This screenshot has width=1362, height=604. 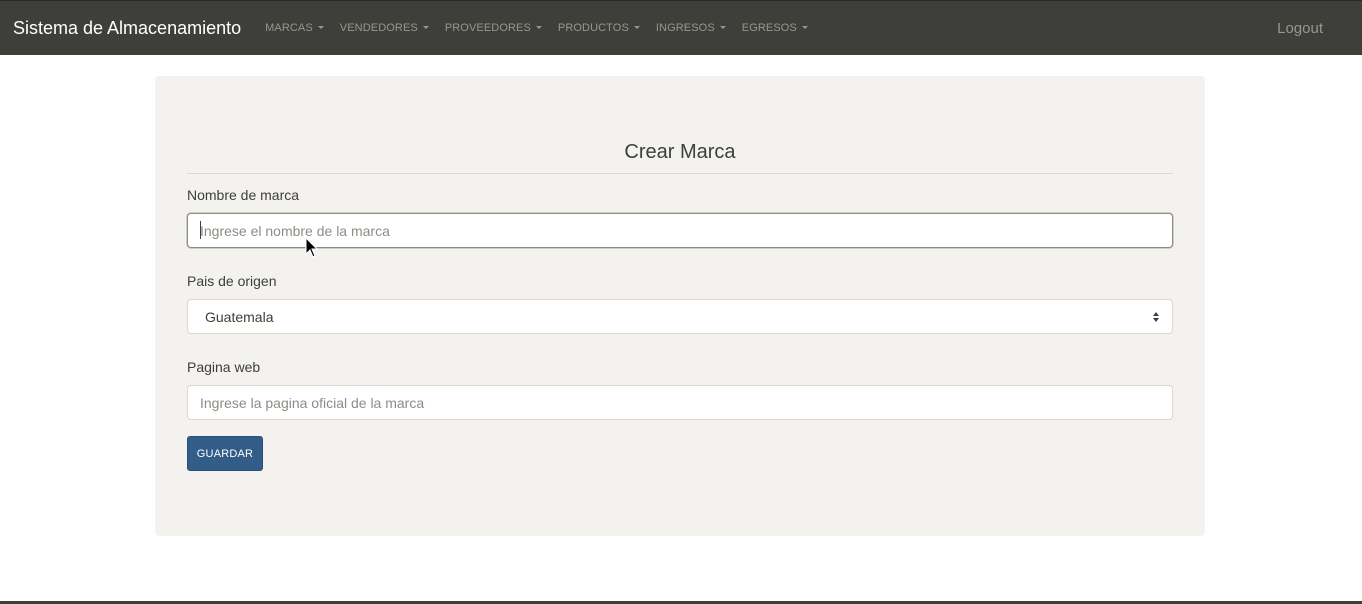 I want to click on sort-arrows-icon, so click(x=1156, y=317).